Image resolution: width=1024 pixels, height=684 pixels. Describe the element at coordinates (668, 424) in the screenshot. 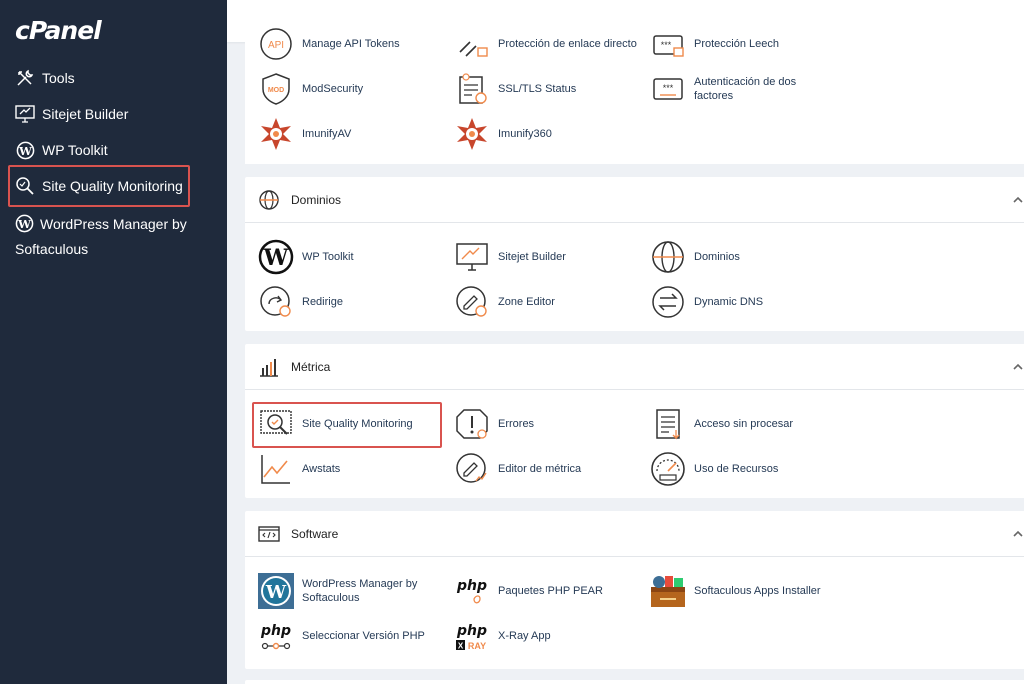

I see `document-icon` at that location.